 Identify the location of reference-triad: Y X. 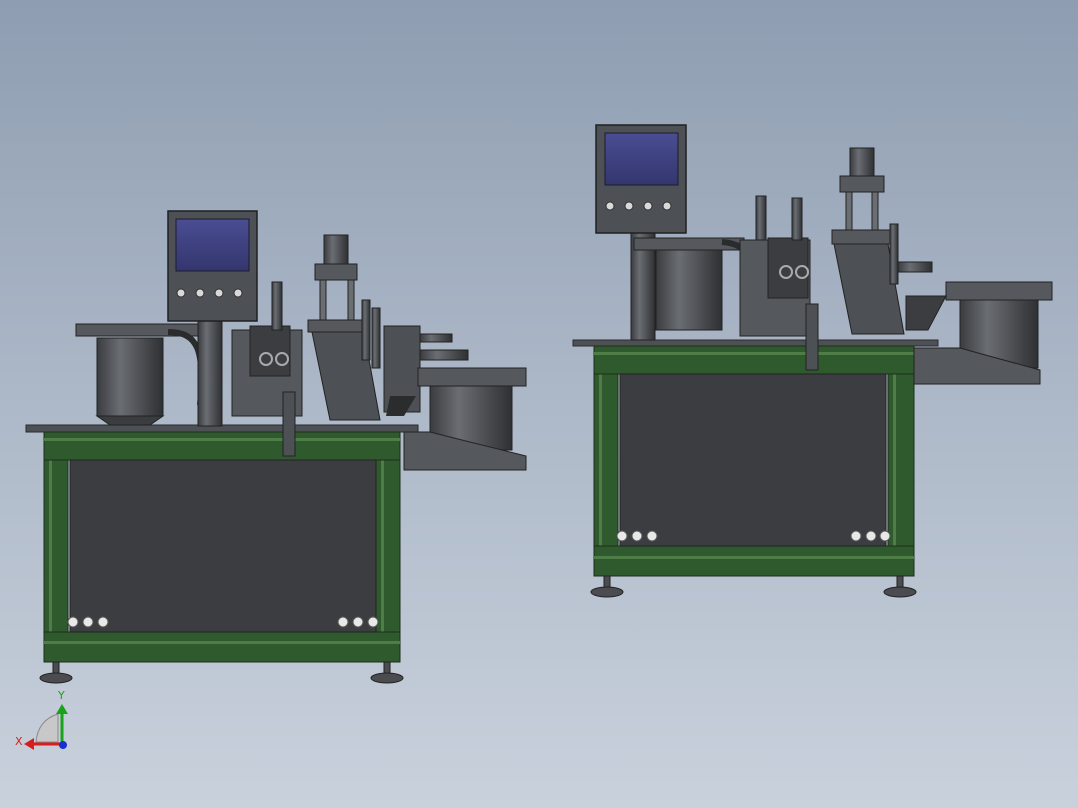
(41, 719).